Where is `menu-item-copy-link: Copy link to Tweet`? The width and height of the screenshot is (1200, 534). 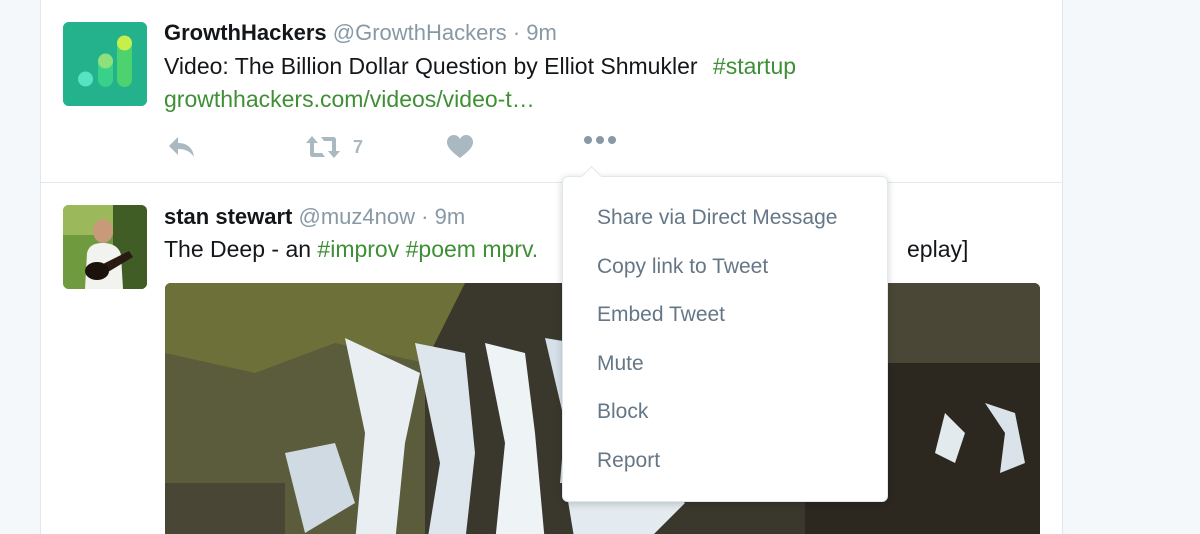
menu-item-copy-link: Copy link to Tweet is located at coordinates (725, 272).